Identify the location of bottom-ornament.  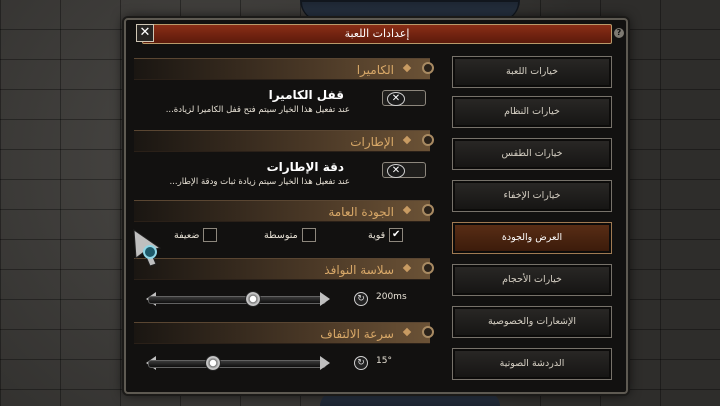
(410, 399).